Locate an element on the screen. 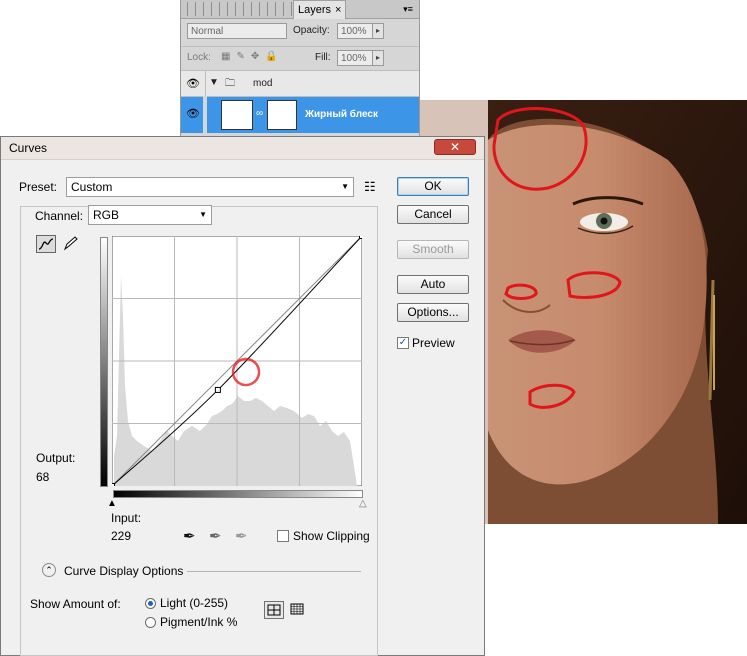 The height and width of the screenshot is (656, 747). blend-row: Normal Opacity: 100% ▸ is located at coordinates (300, 32).